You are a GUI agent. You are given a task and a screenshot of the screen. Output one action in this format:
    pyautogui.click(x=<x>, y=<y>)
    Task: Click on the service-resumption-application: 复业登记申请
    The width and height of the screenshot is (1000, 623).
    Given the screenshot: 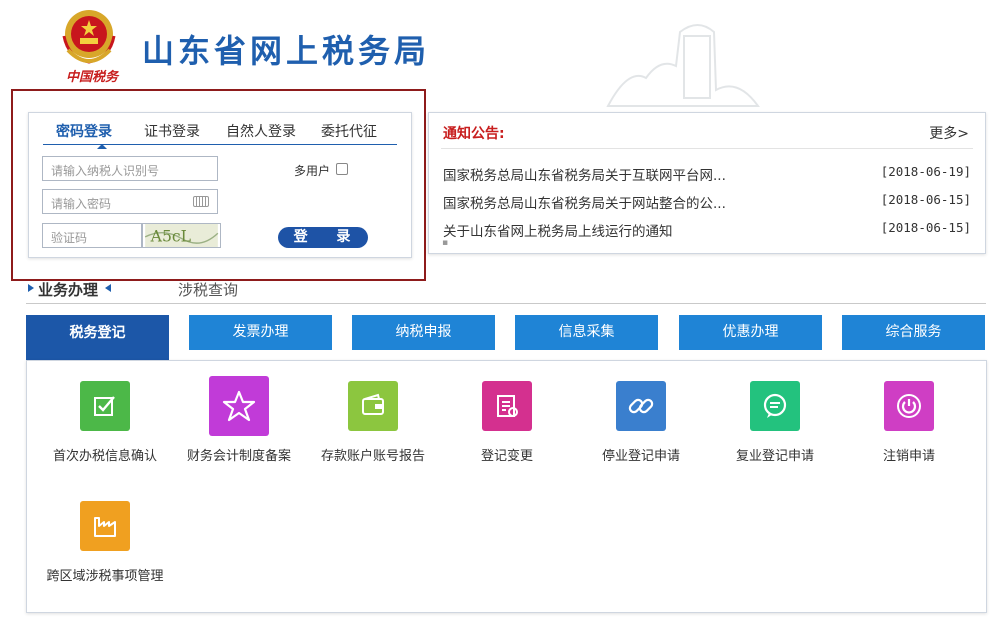 What is the action you would take?
    pyautogui.click(x=775, y=424)
    